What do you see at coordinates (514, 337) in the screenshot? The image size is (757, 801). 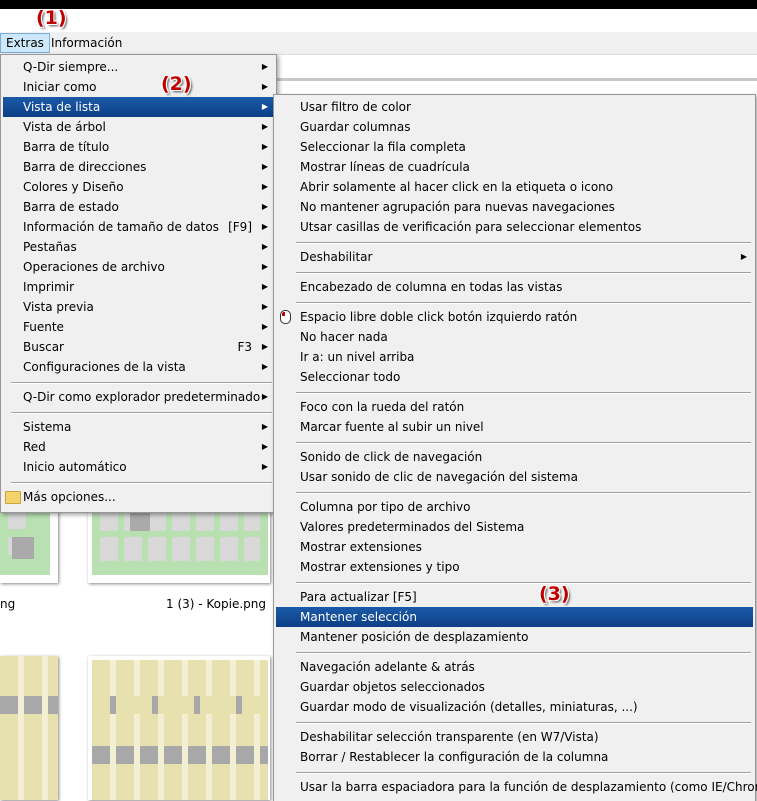 I see `submenu-item-no-hacer-nada: No hacer nada` at bounding box center [514, 337].